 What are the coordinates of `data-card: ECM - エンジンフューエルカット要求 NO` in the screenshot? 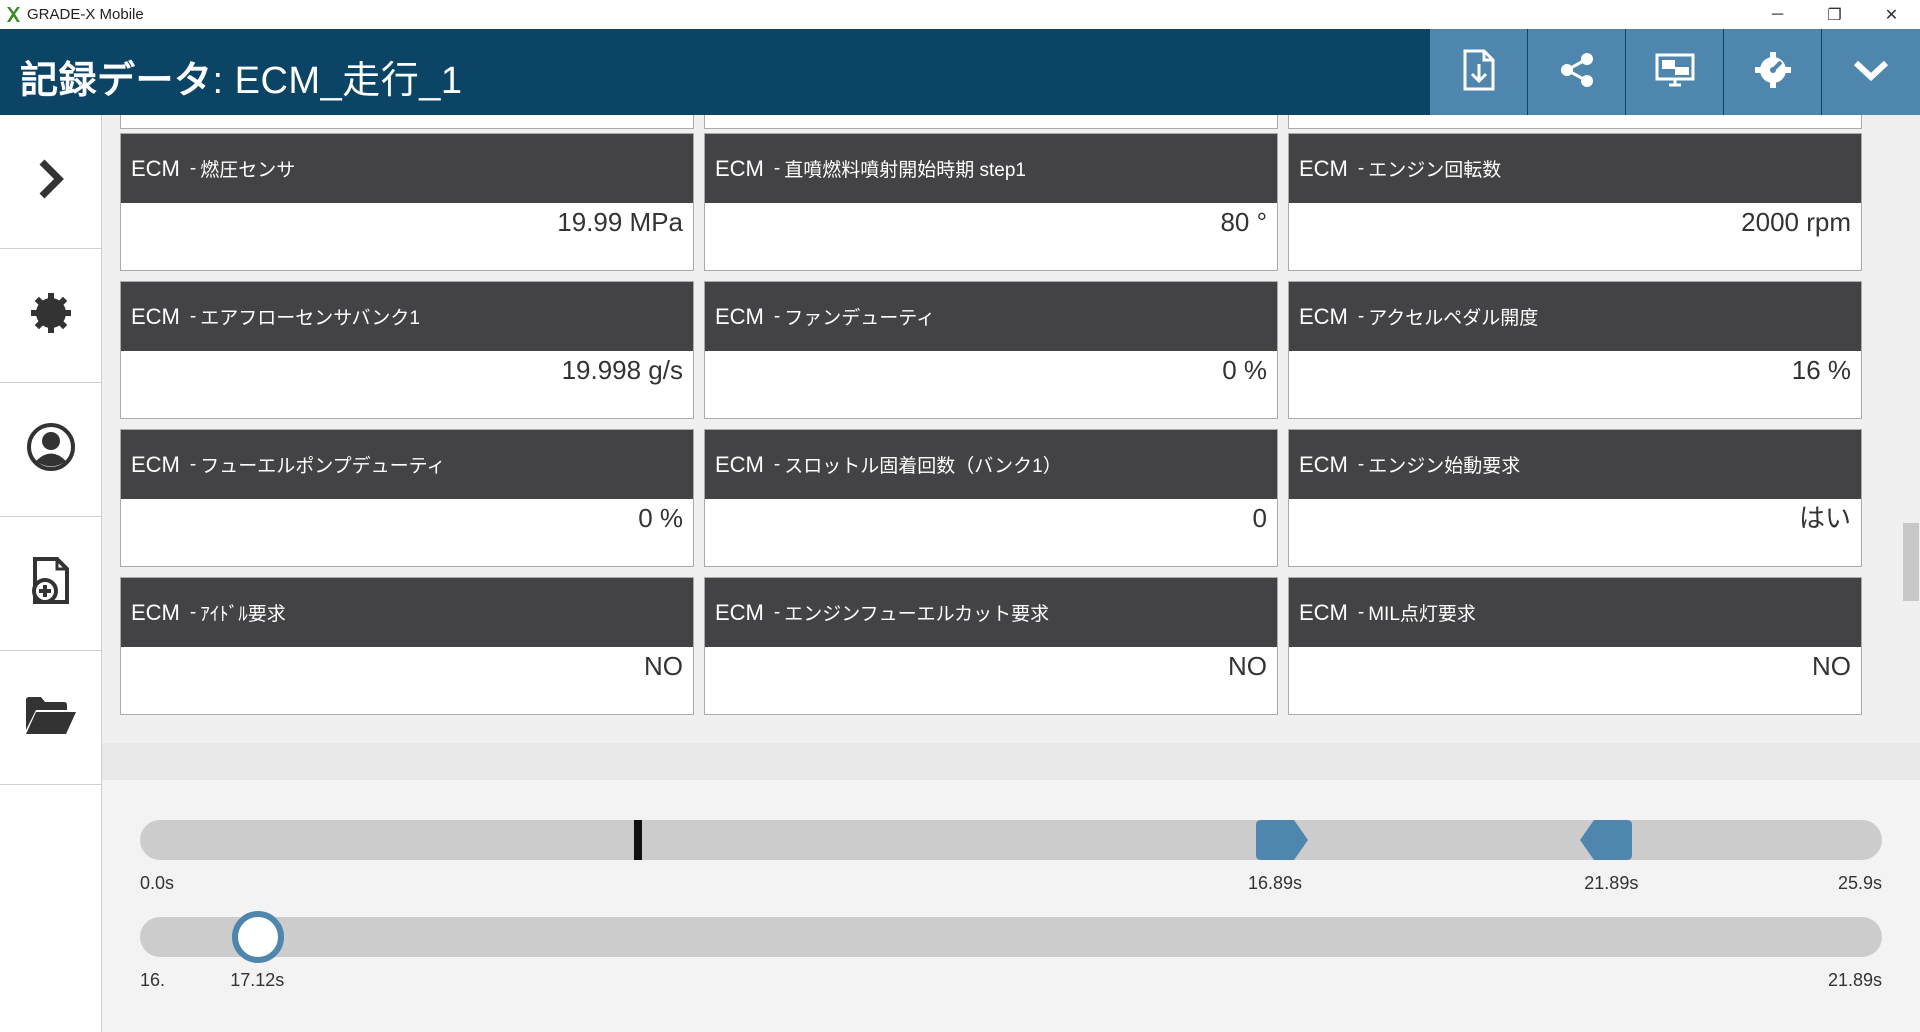 It's located at (991, 646).